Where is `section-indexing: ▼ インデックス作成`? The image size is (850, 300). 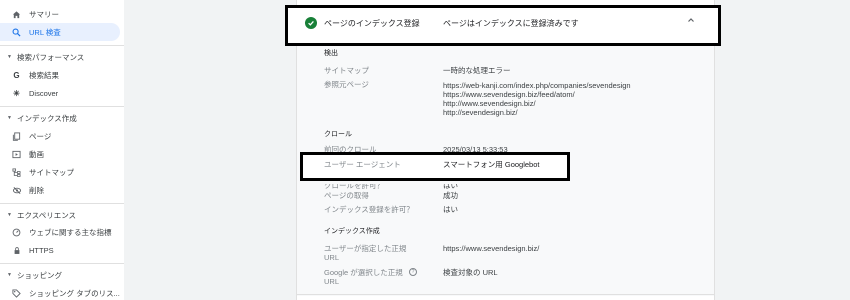
section-indexing: ▼ インデックス作成 is located at coordinates (42, 118).